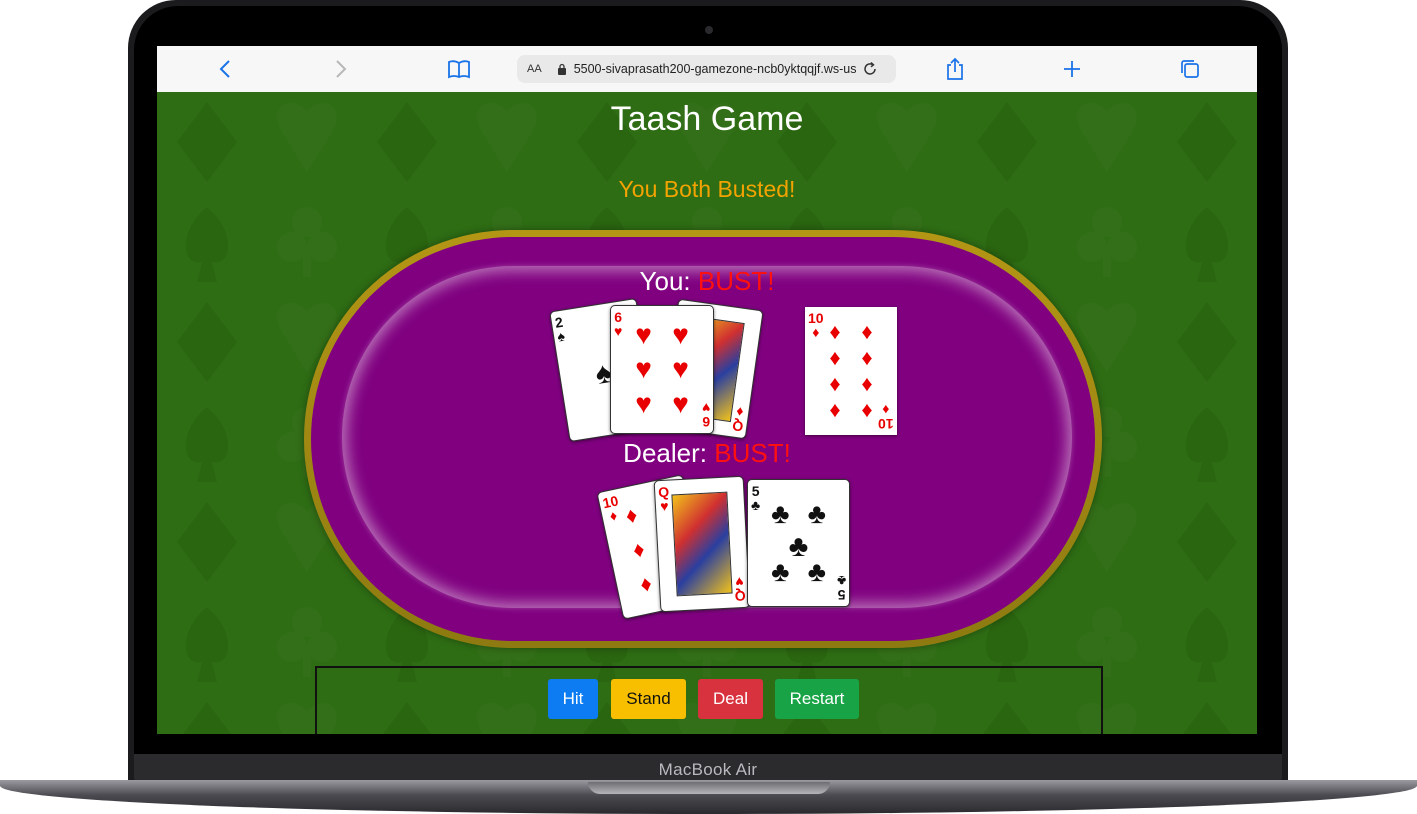 Image resolution: width=1417 pixels, height=814 pixels. Describe the element at coordinates (730, 699) in the screenshot. I see `deal-button: Deal` at that location.